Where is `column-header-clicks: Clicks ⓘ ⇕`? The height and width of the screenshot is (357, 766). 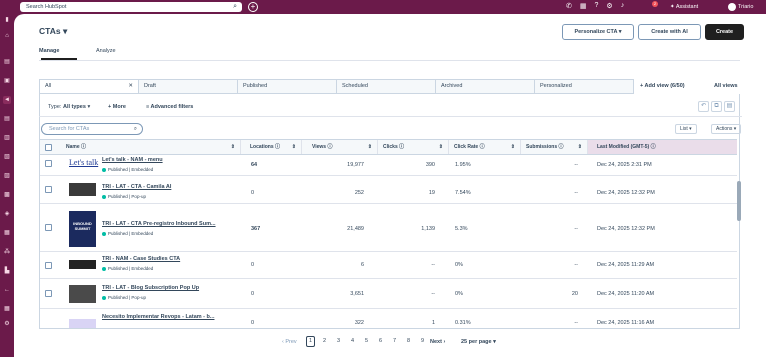
column-header-clicks: Clicks ⓘ ⇕ is located at coordinates (413, 147).